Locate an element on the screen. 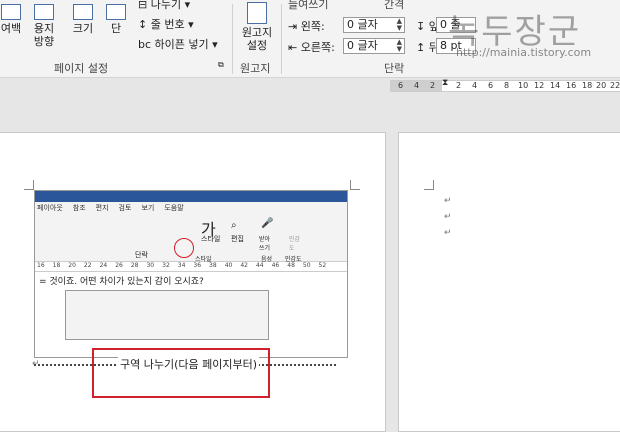  orientation-label: 용지 방향 is located at coordinates (44, 35).